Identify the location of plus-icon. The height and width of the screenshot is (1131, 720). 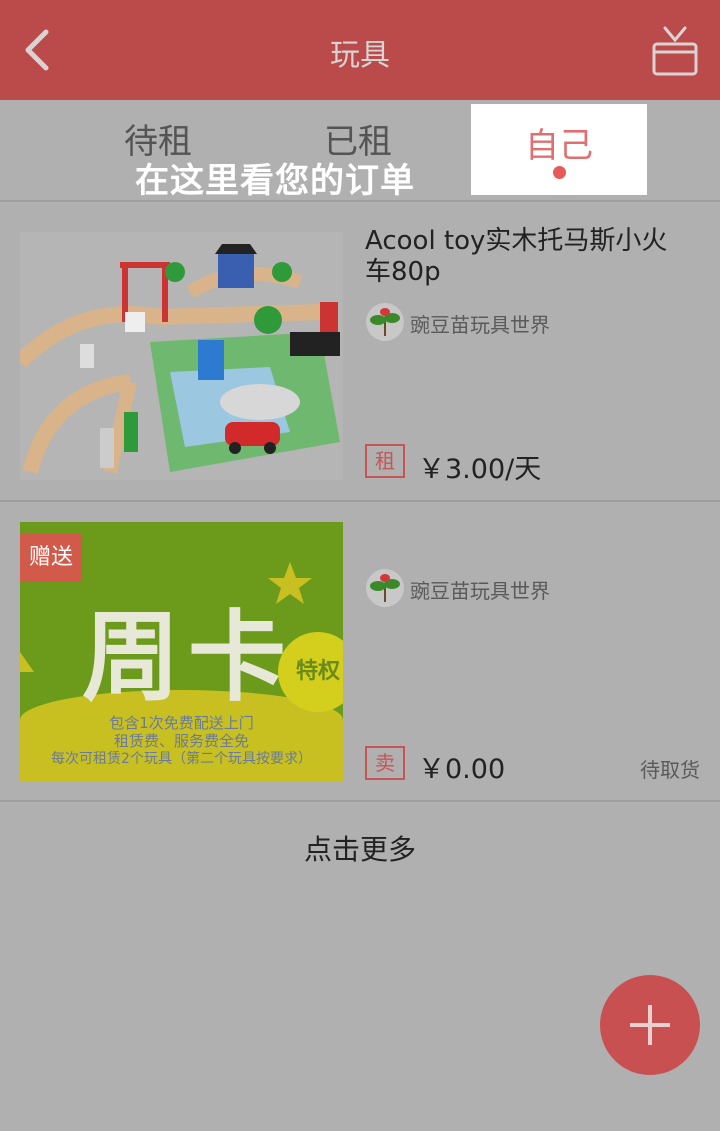
(650, 1025).